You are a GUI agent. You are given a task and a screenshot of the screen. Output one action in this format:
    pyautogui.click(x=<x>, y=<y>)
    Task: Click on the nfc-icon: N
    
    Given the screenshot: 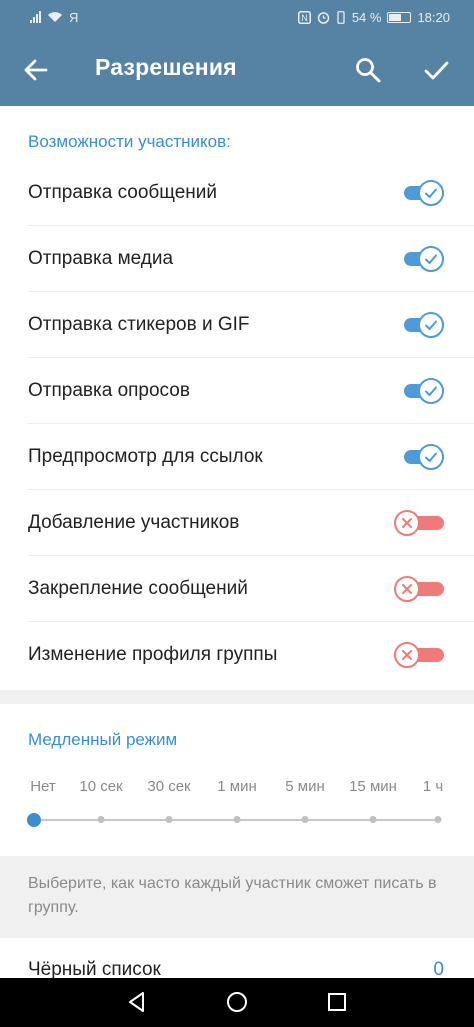 What is the action you would take?
    pyautogui.click(x=304, y=17)
    